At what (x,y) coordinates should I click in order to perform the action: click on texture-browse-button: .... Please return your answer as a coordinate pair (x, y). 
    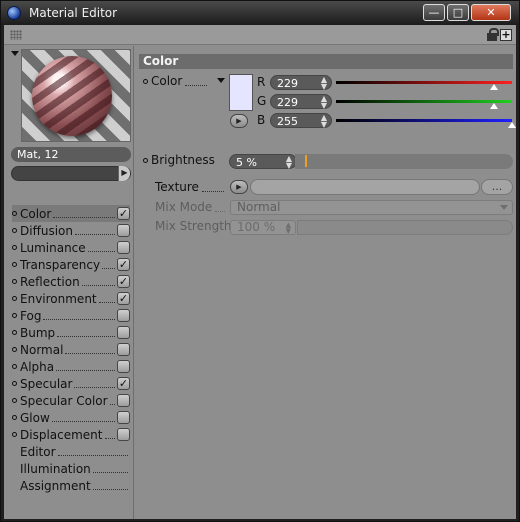
    Looking at the image, I should click on (497, 187).